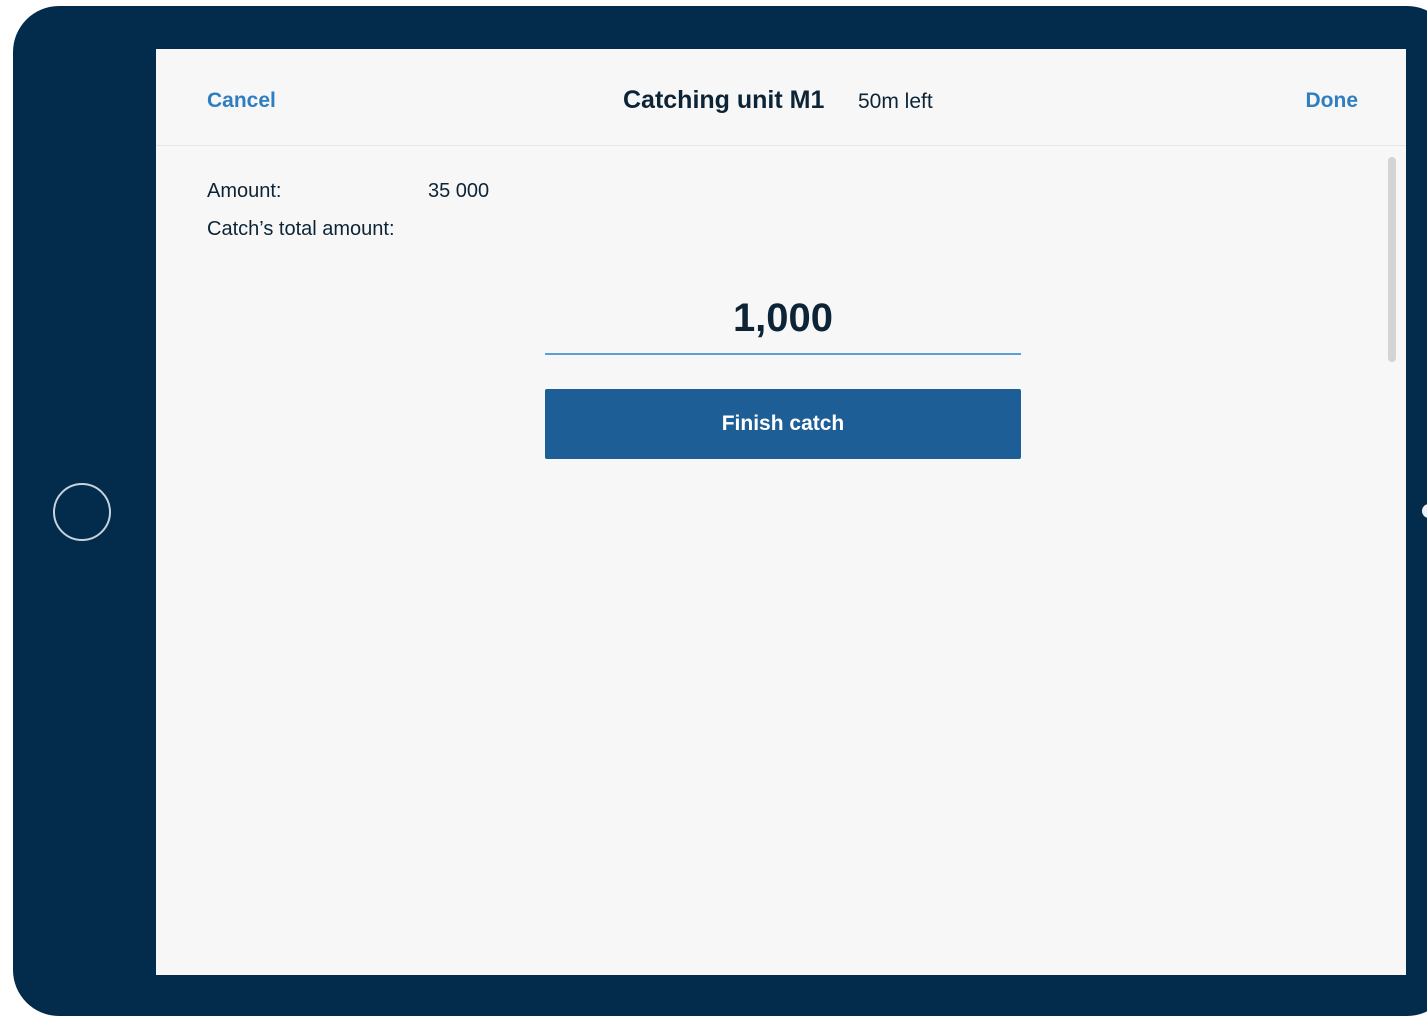  I want to click on camera-dot, so click(1424, 511).